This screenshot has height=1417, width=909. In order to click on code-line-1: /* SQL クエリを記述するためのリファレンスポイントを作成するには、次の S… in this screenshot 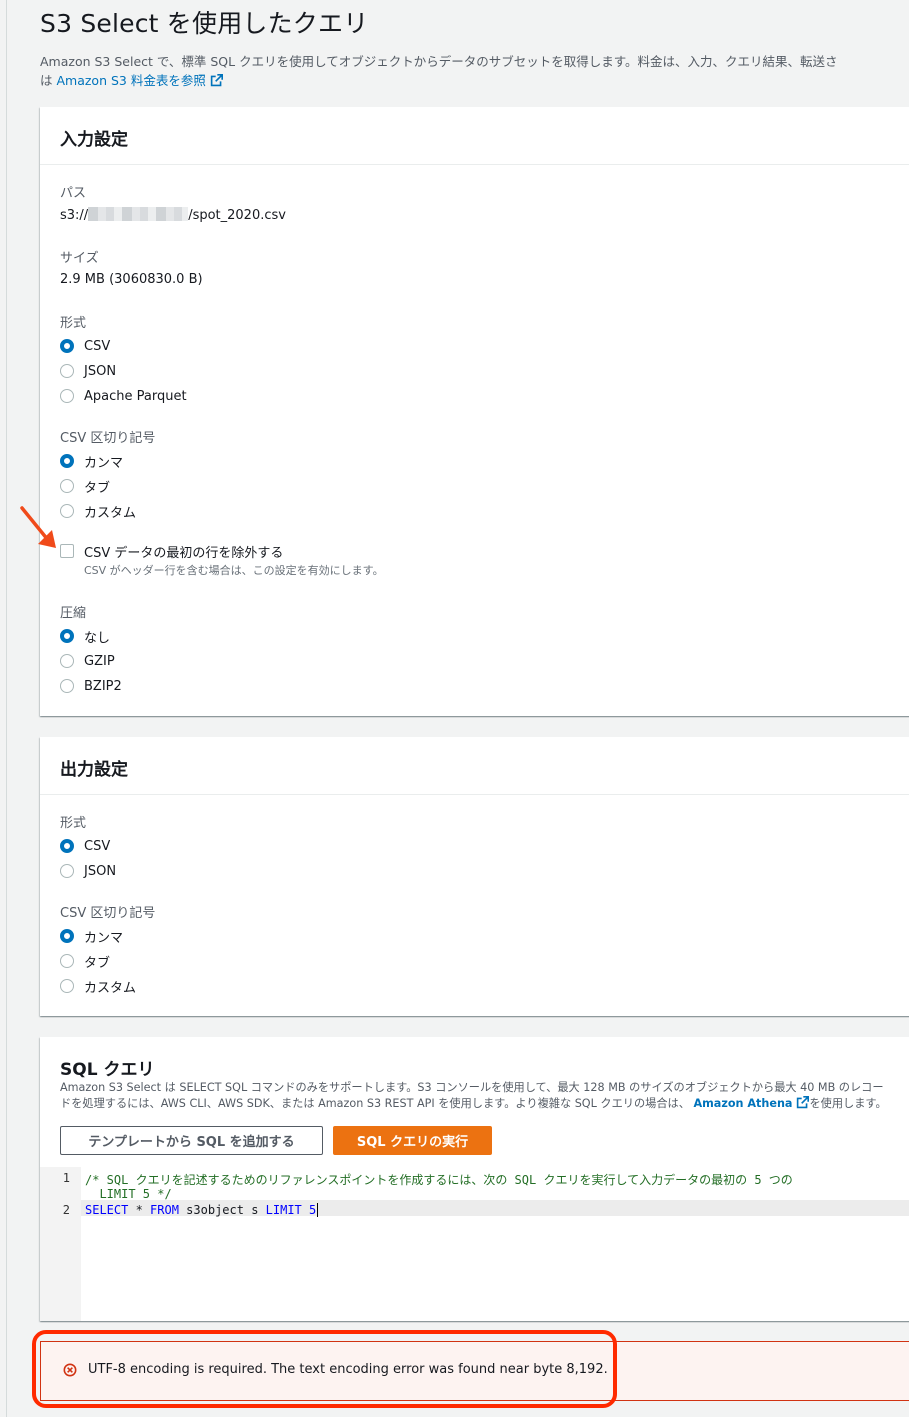, I will do `click(439, 1180)`.